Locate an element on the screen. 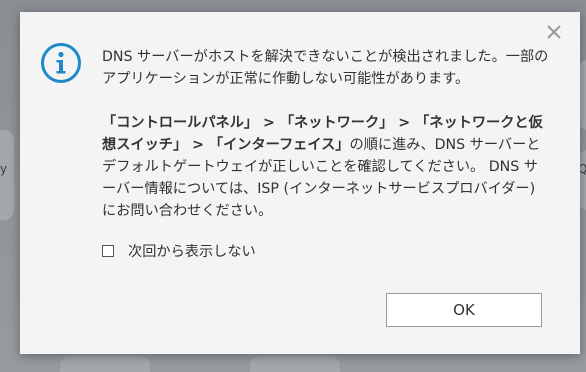 This screenshot has height=372, width=586. dont-show-again-checkbox is located at coordinates (108, 251).